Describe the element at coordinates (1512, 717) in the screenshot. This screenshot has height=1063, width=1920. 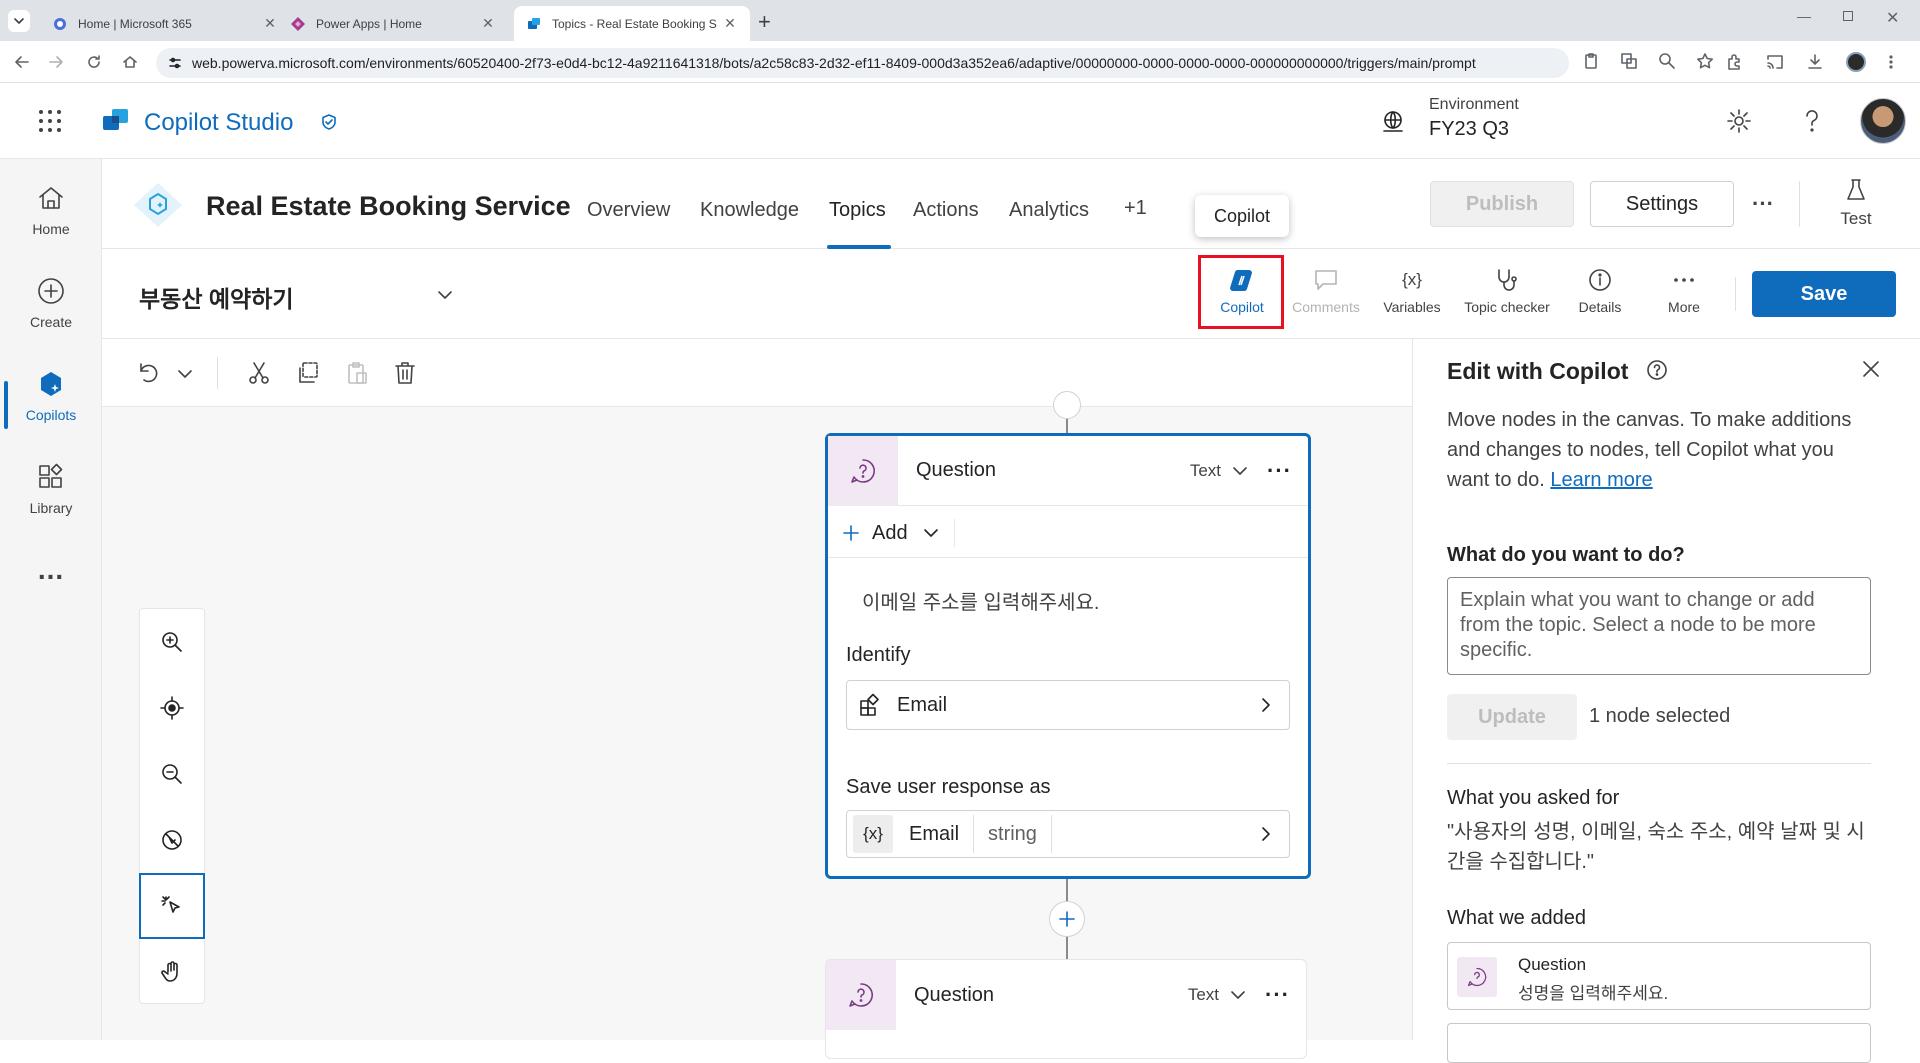
I see `update-button: Update` at that location.